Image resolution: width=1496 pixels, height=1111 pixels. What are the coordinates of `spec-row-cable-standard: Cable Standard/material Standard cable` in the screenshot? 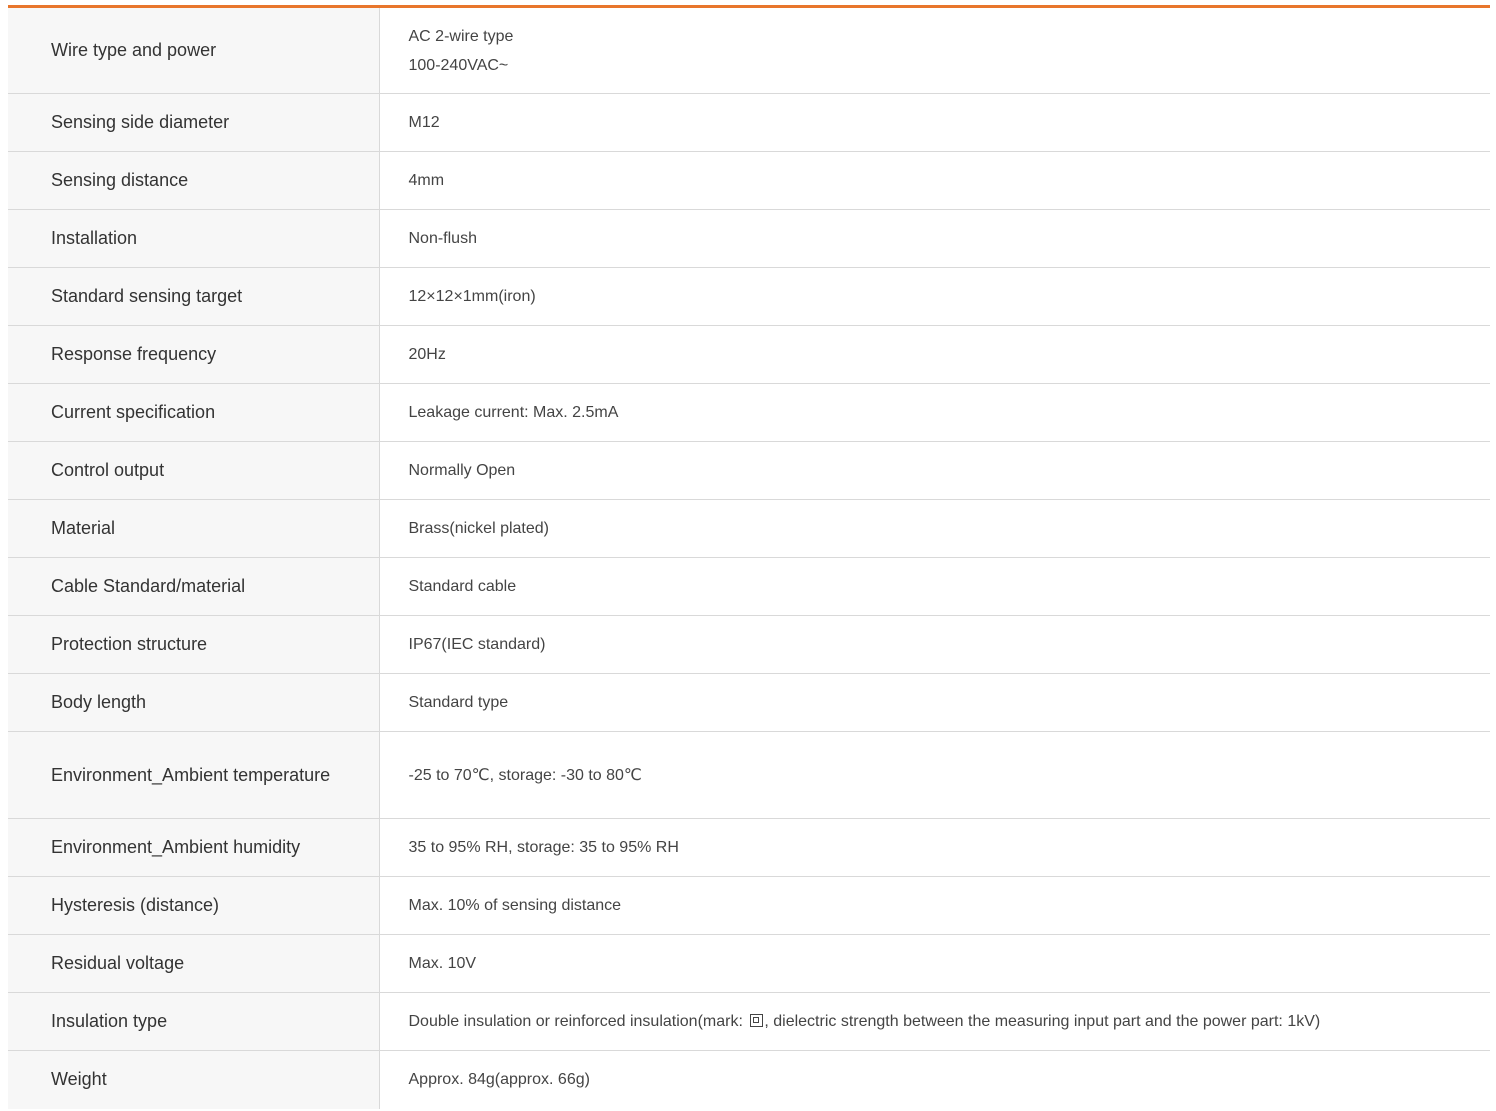 It's located at (749, 586).